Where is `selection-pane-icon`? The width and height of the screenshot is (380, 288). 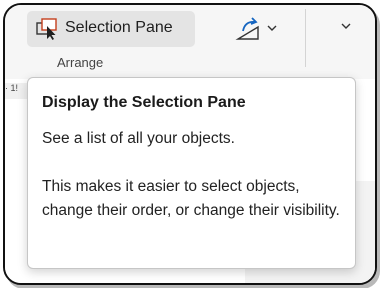 selection-pane-icon is located at coordinates (46, 29).